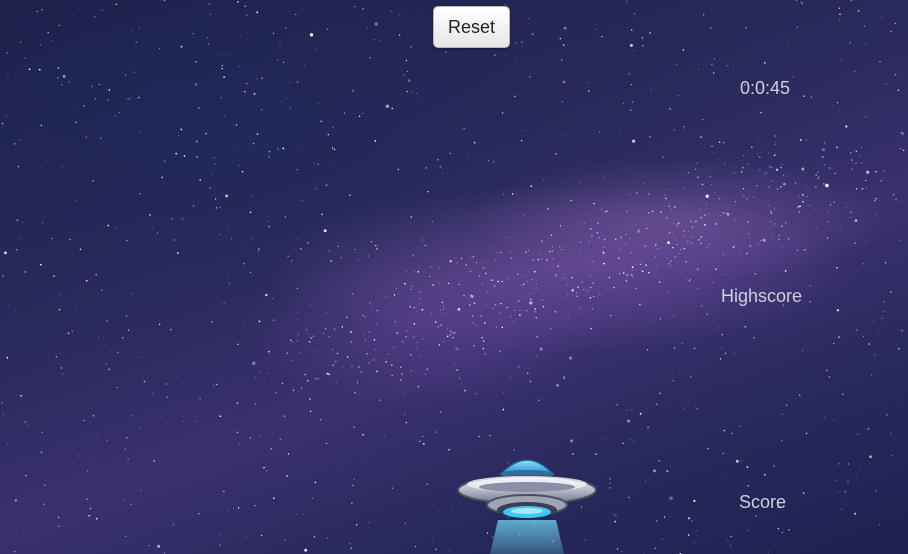  What do you see at coordinates (471, 27) in the screenshot?
I see `reset-button: Reset` at bounding box center [471, 27].